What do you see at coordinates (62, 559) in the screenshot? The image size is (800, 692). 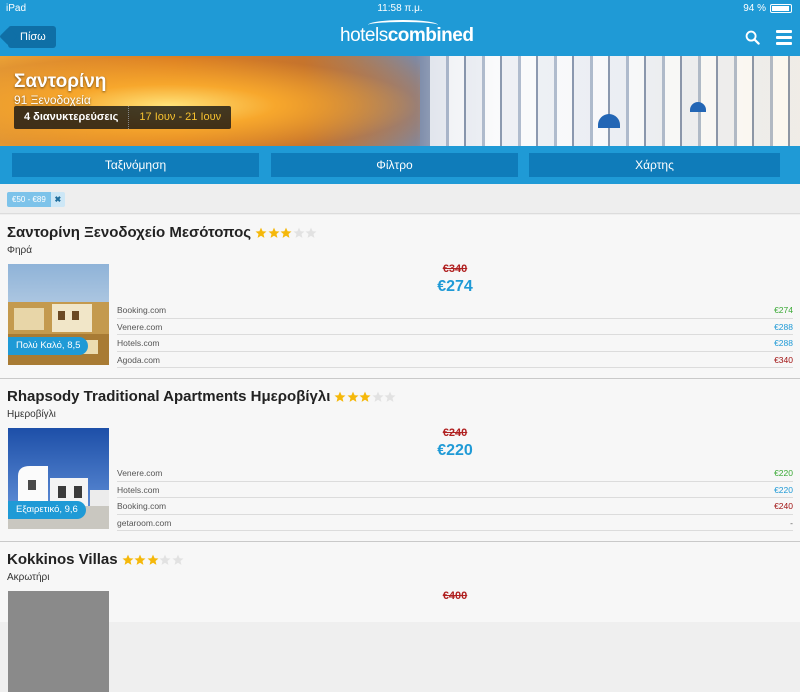 I see `hotel-name: Kokkinos Villas` at bounding box center [62, 559].